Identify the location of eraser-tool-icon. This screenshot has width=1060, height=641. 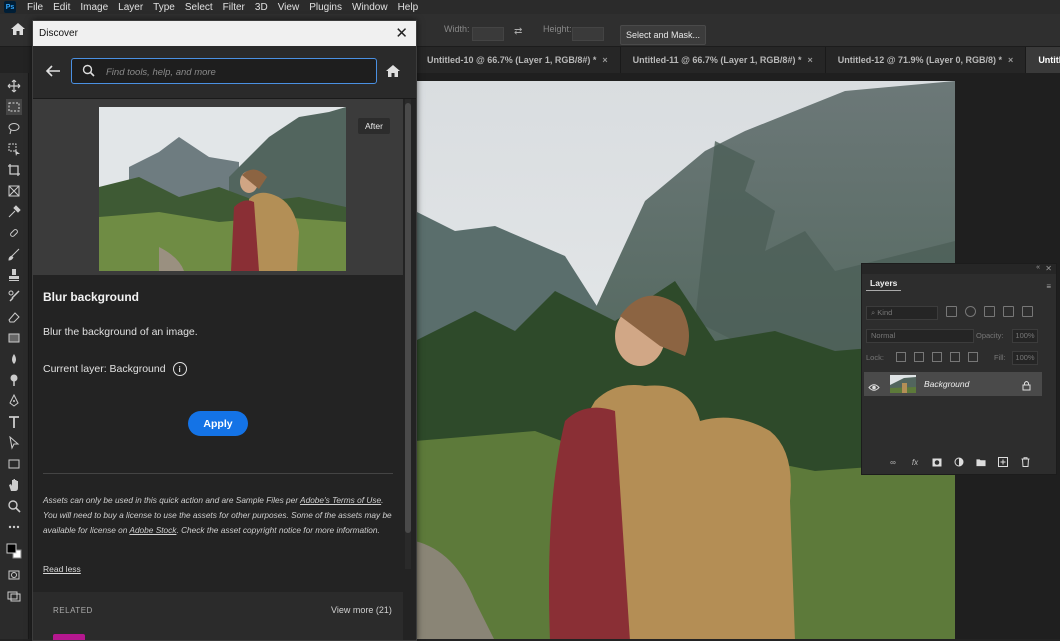
(14, 317).